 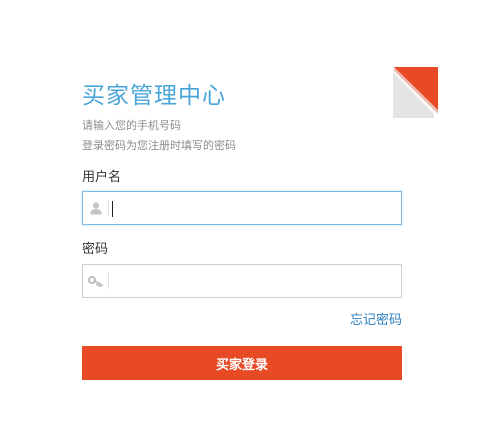 What do you see at coordinates (95, 249) in the screenshot?
I see `password-label: 密码` at bounding box center [95, 249].